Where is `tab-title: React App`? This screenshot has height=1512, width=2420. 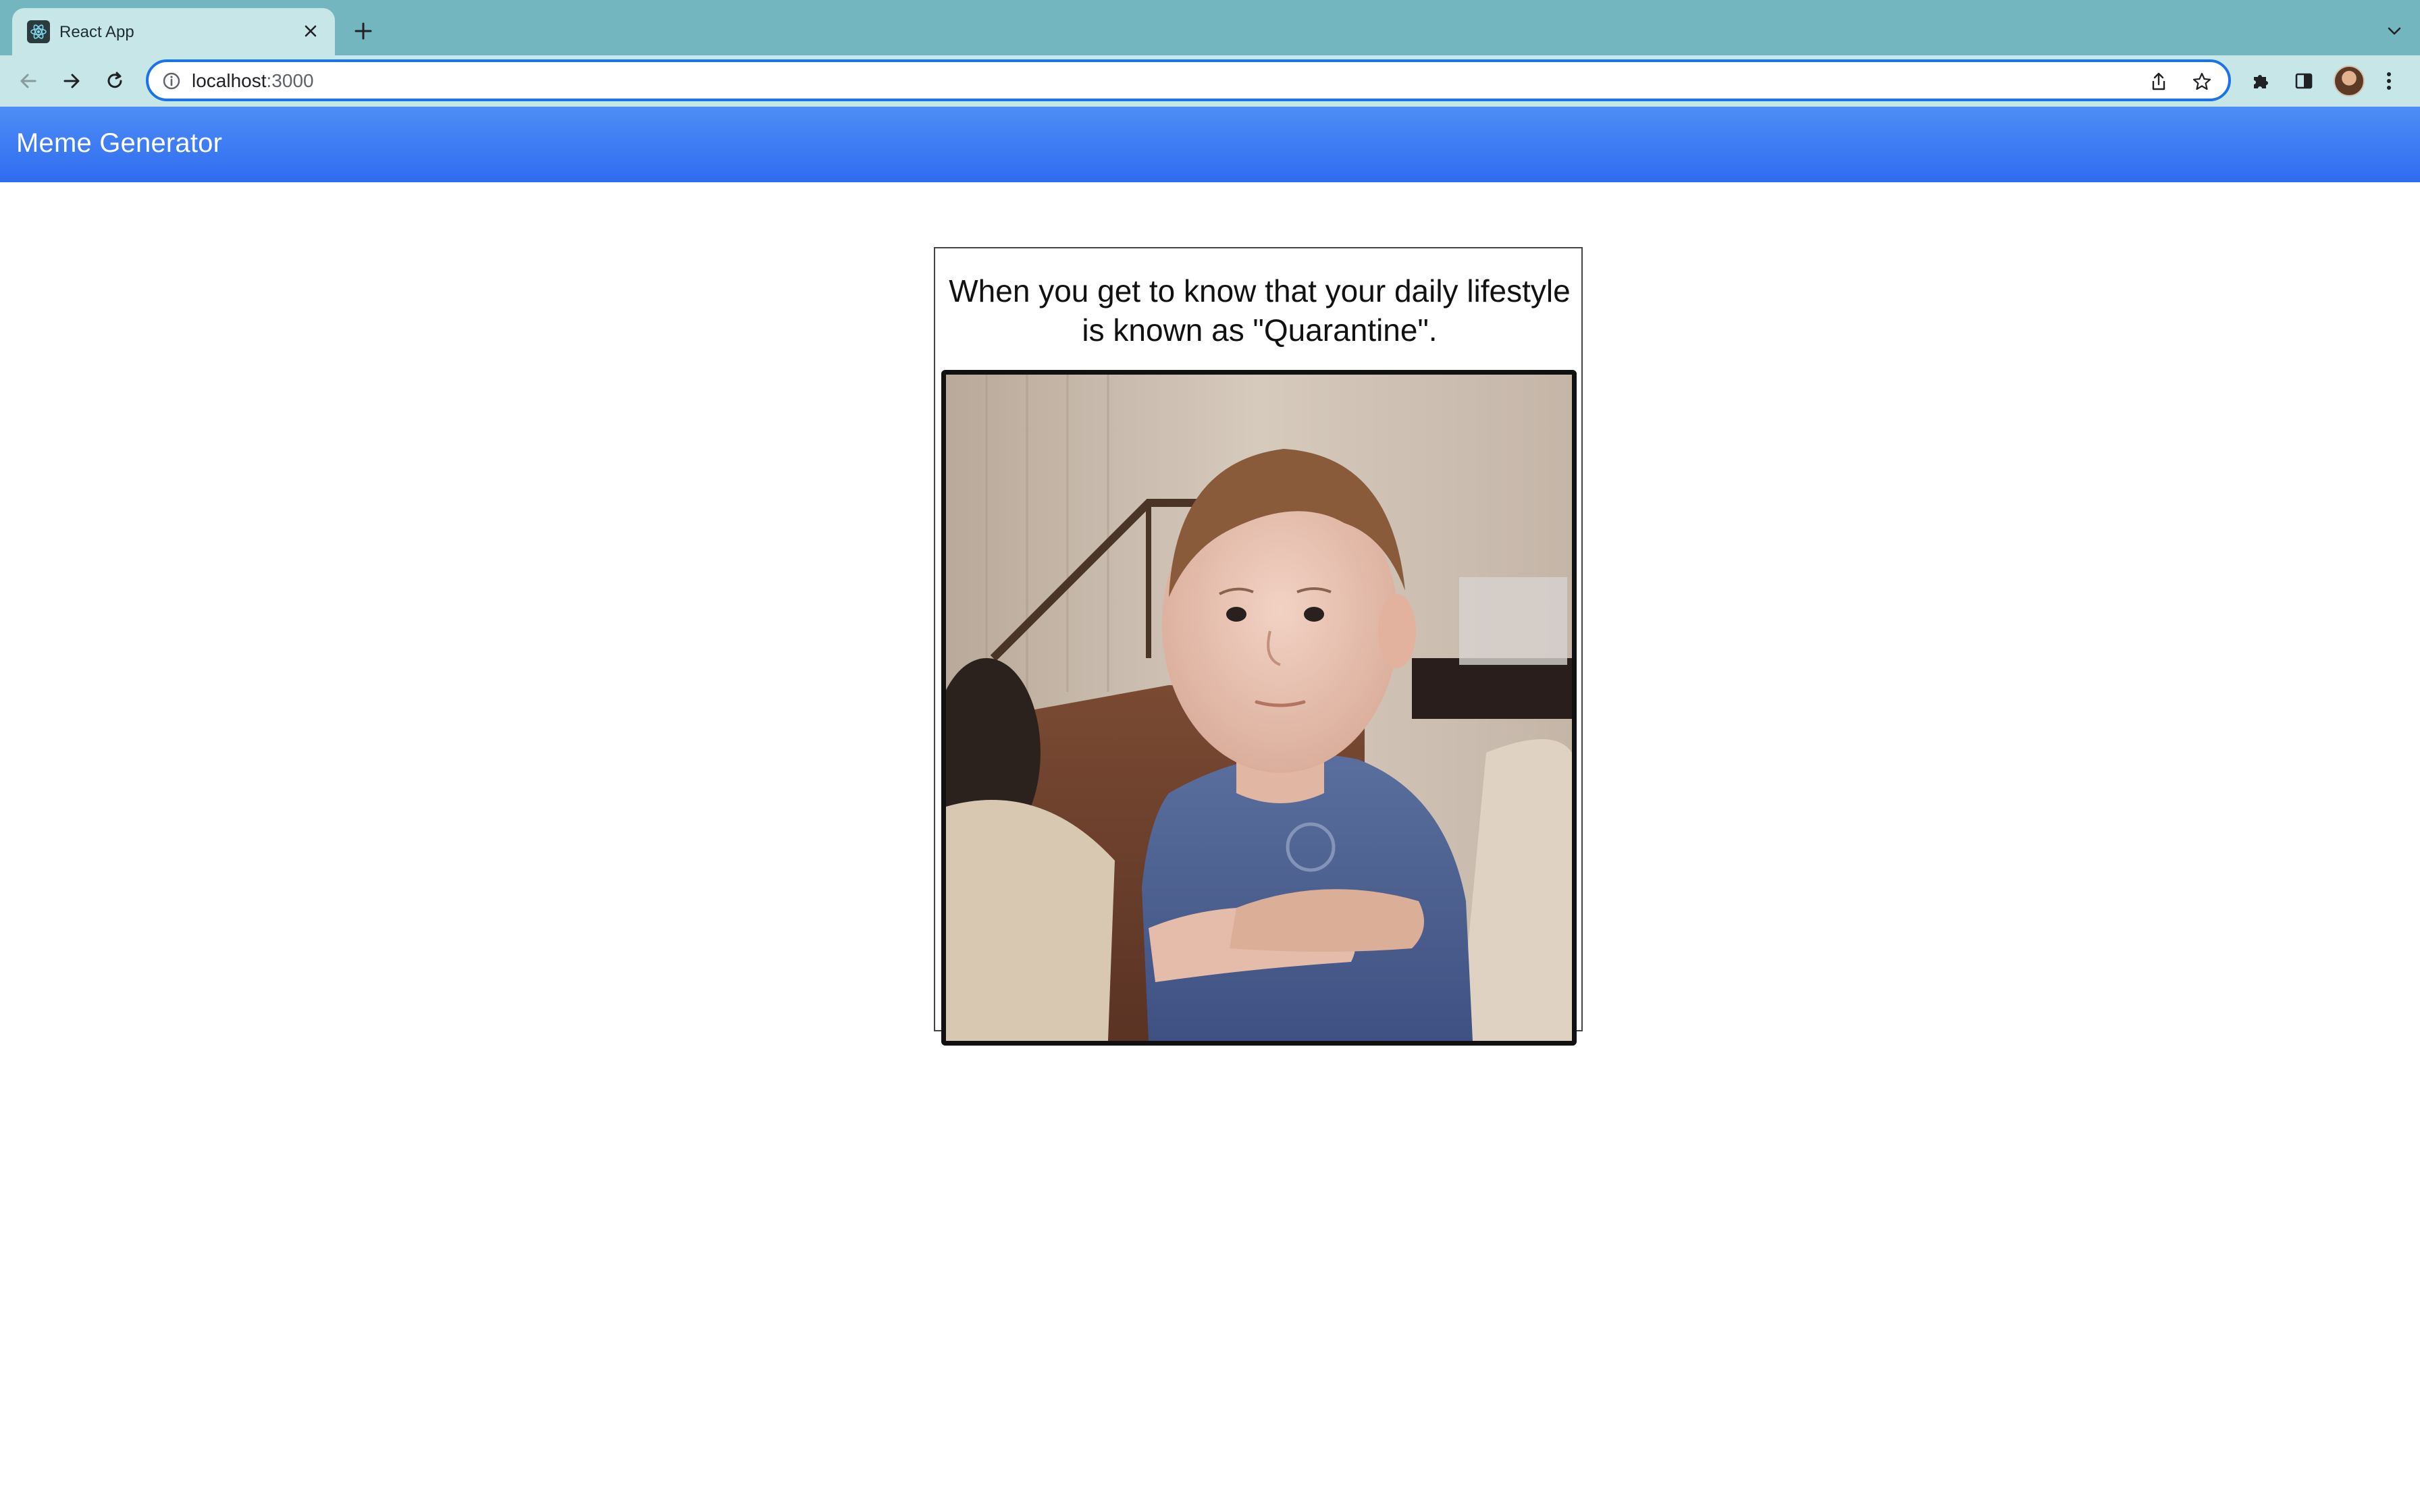
tab-title: React App is located at coordinates (96, 32).